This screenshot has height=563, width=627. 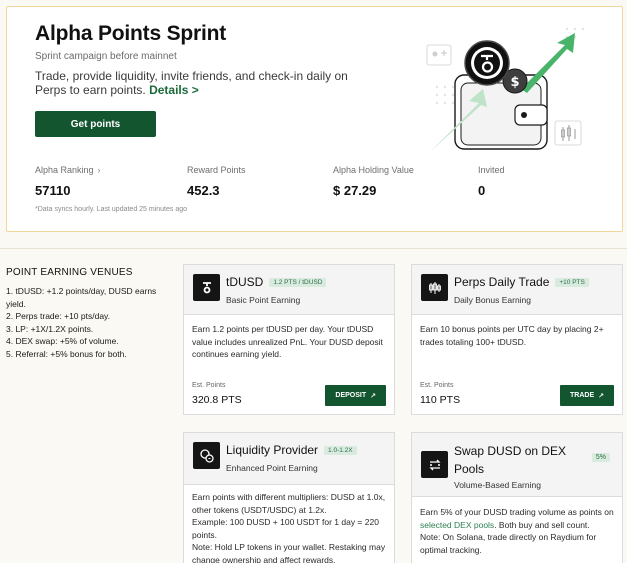 I want to click on trade-button: TRADE ↗, so click(x=587, y=395).